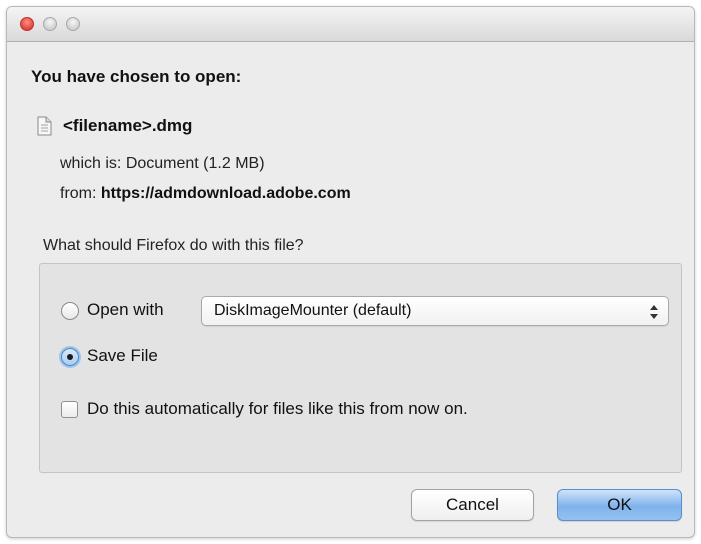 The height and width of the screenshot is (544, 701). Describe the element at coordinates (435, 311) in the screenshot. I see `open-with-app-select: DiskImageMounter (default)` at that location.